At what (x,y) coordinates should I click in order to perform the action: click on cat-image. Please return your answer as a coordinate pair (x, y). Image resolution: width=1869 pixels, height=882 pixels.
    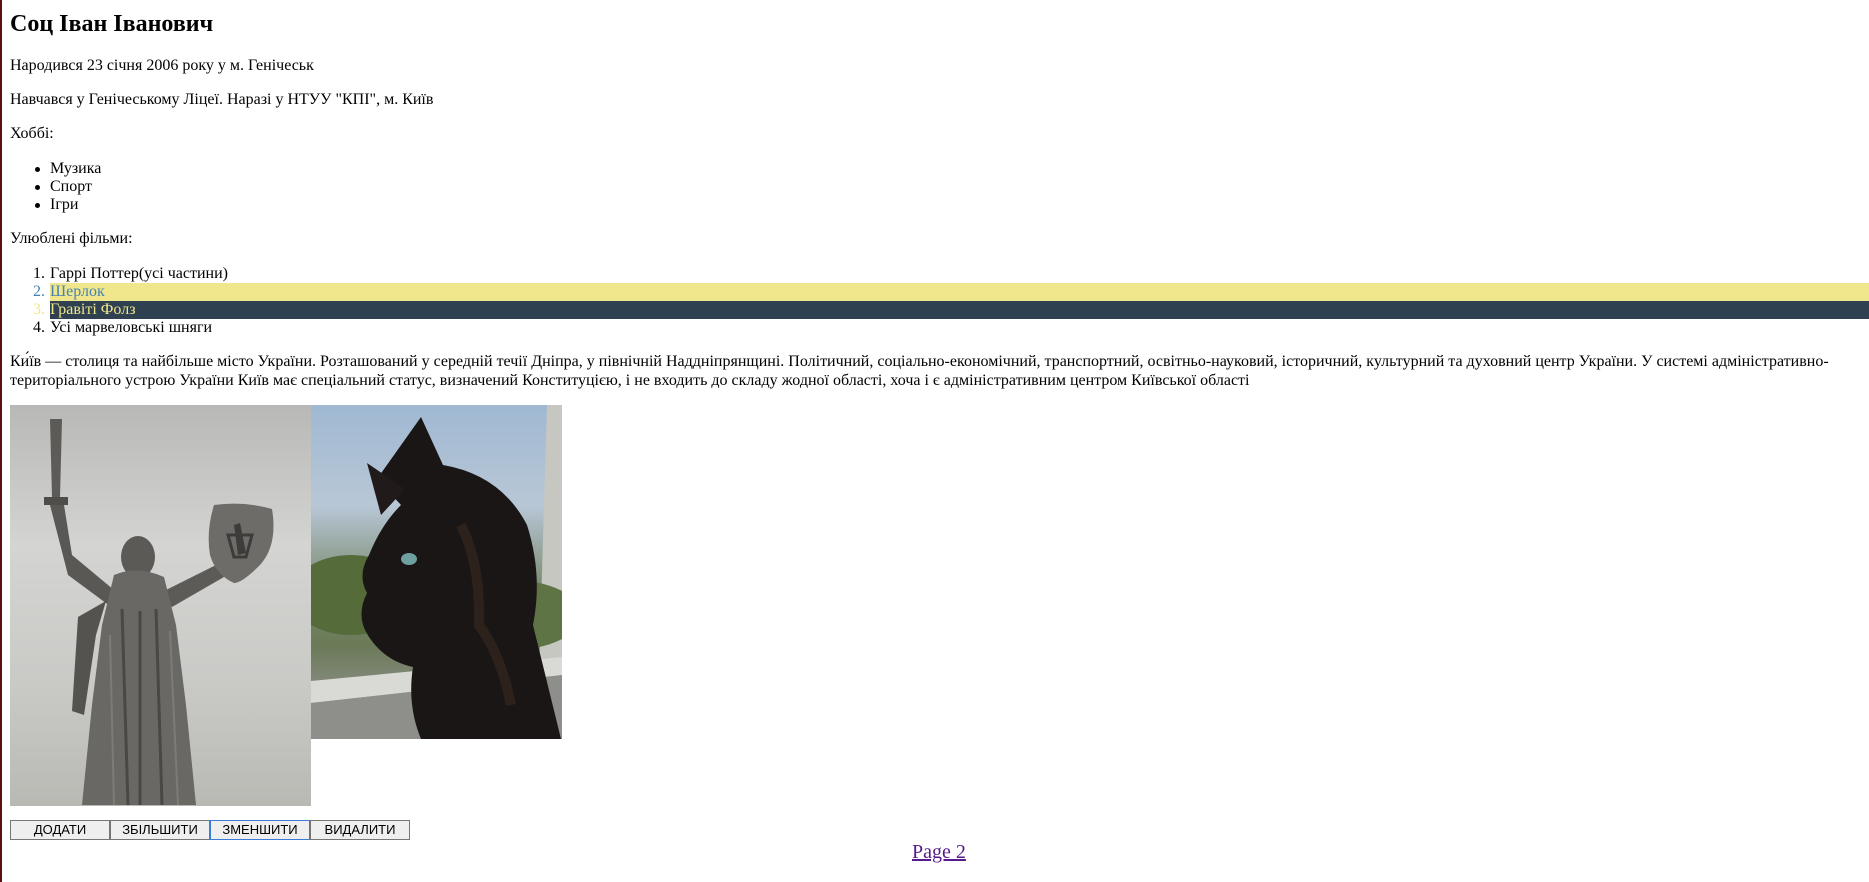
    Looking at the image, I should click on (436, 572).